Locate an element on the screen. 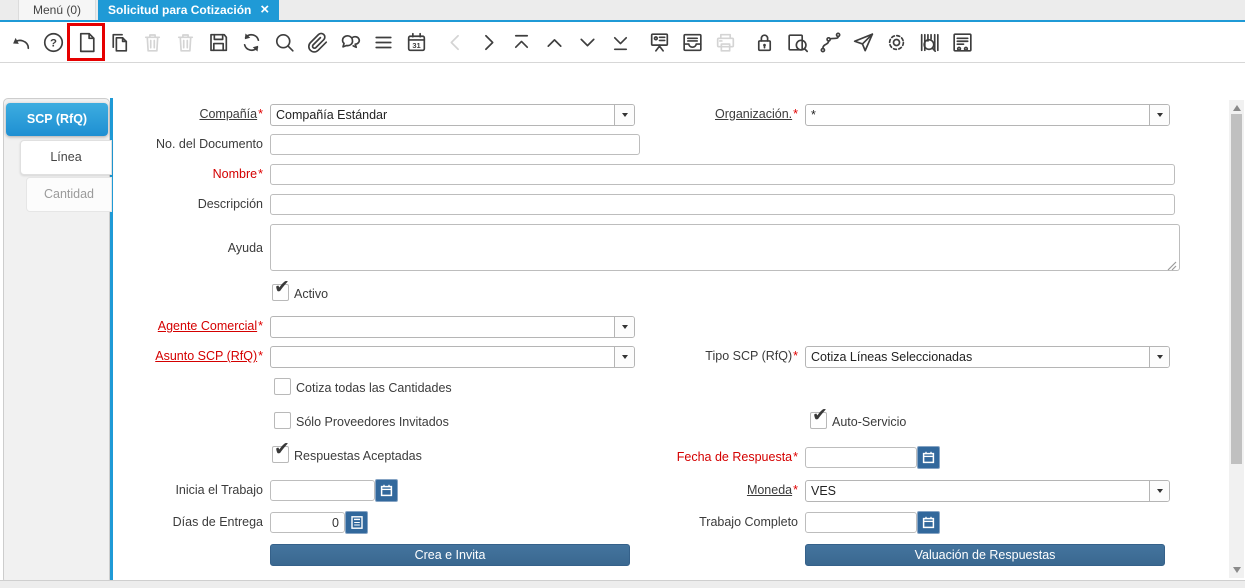  cotiza-todas-label: Cotiza todas las Cantidades is located at coordinates (374, 388).